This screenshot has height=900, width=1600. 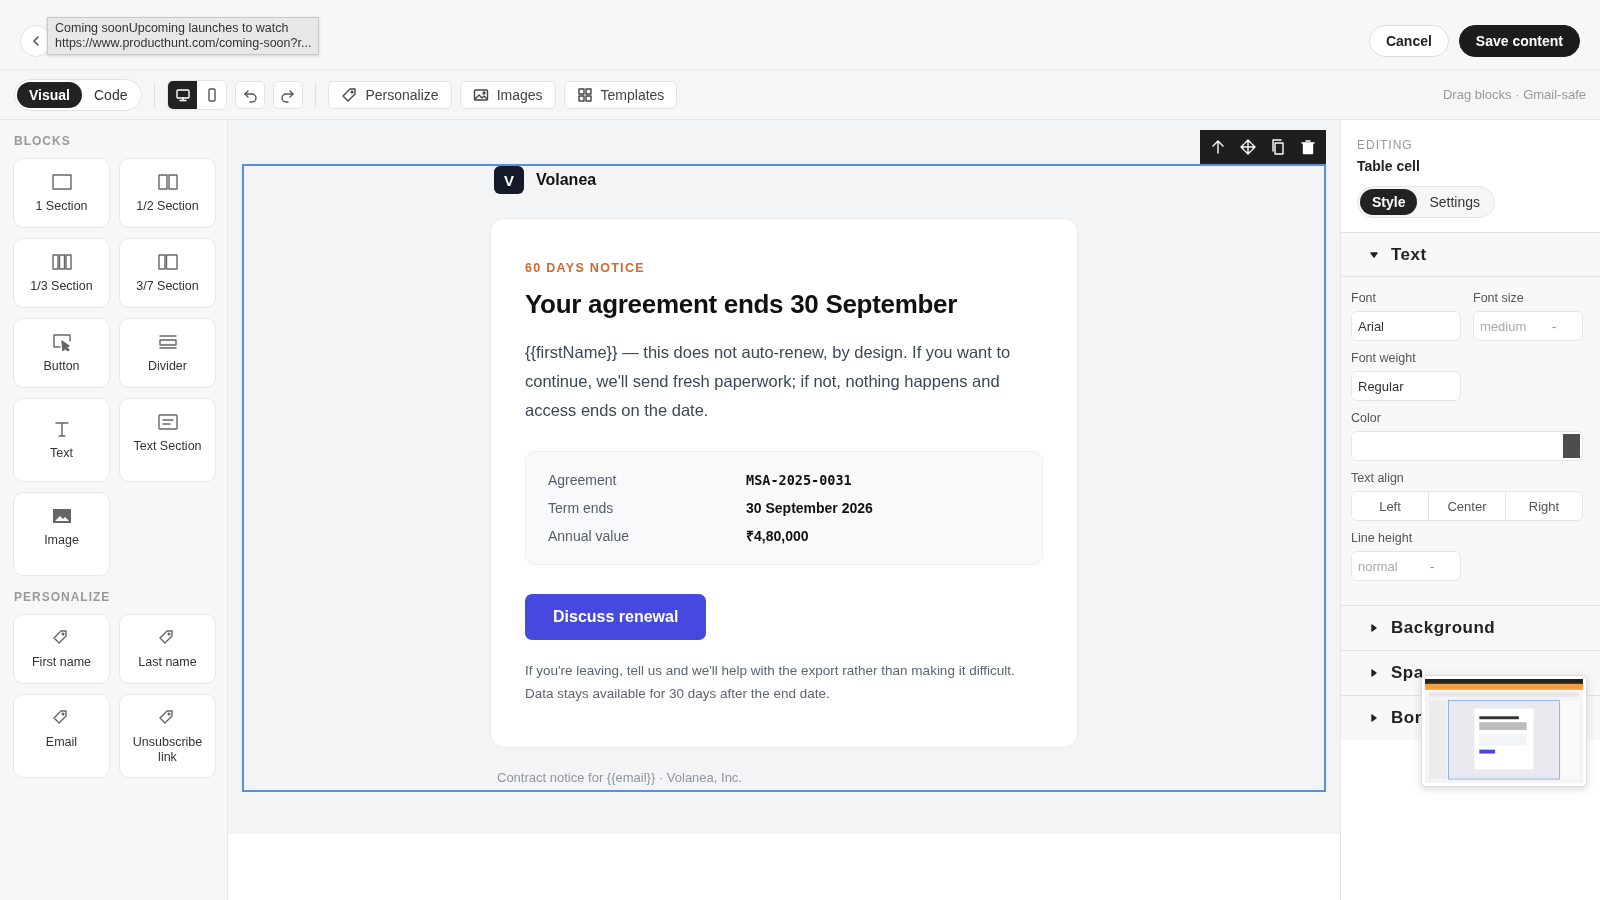 What do you see at coordinates (1470, 628) in the screenshot?
I see `section-header: Background` at bounding box center [1470, 628].